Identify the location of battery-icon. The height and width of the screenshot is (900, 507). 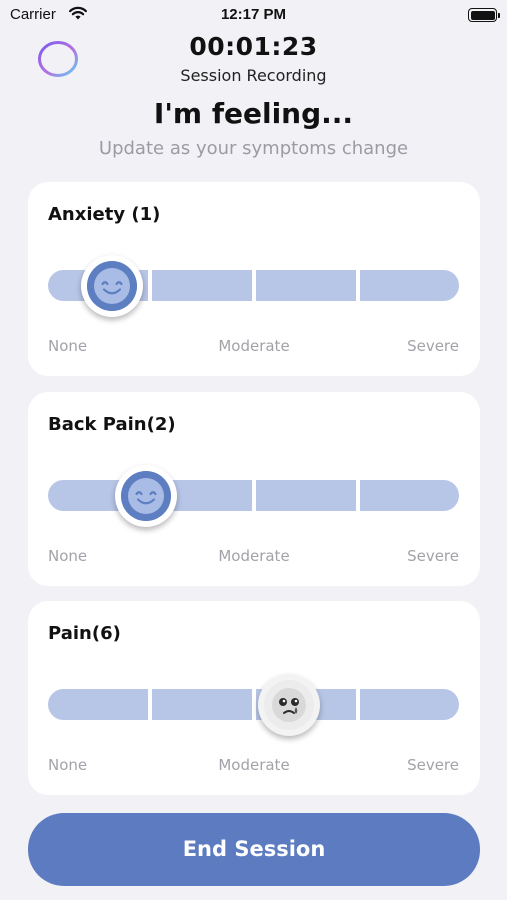
(484, 15).